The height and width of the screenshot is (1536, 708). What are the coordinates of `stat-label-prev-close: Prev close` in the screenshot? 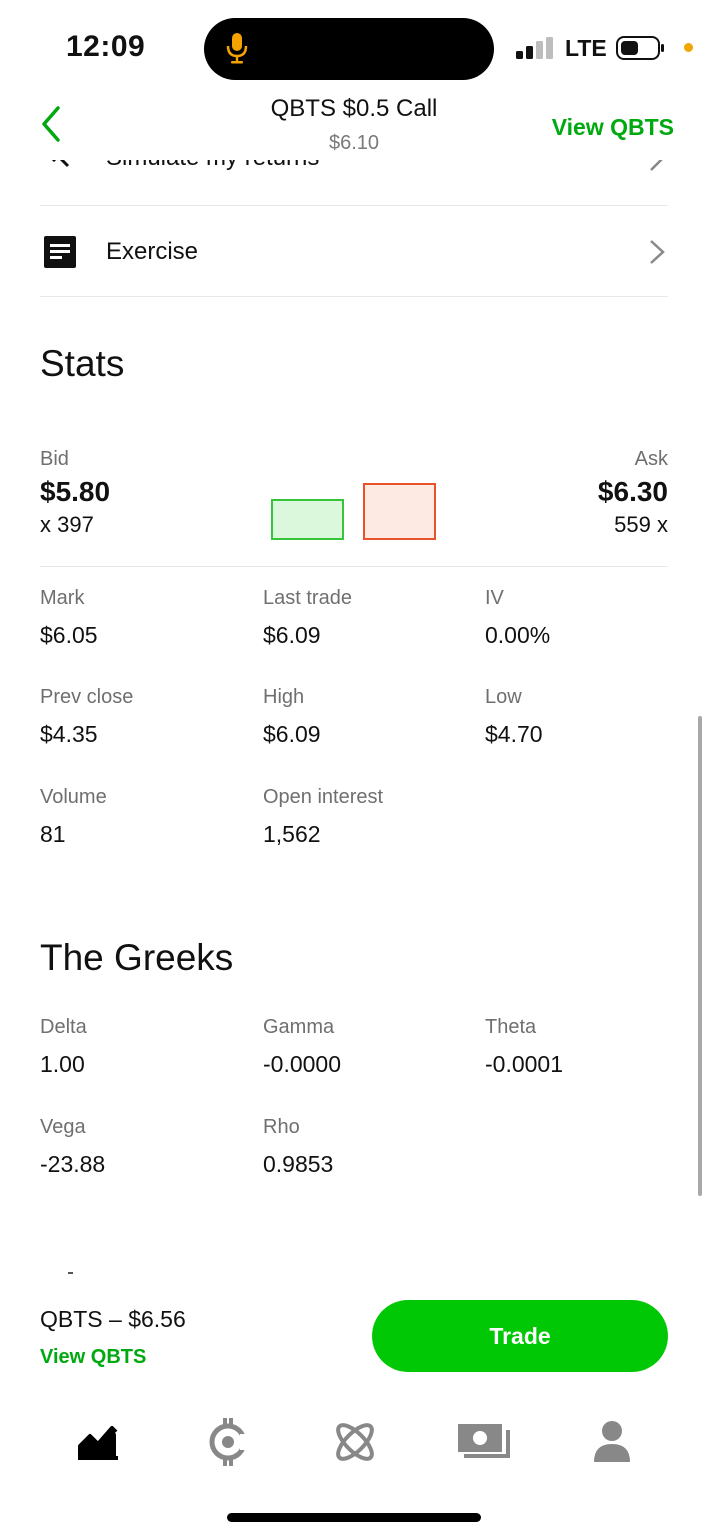 It's located at (87, 697).